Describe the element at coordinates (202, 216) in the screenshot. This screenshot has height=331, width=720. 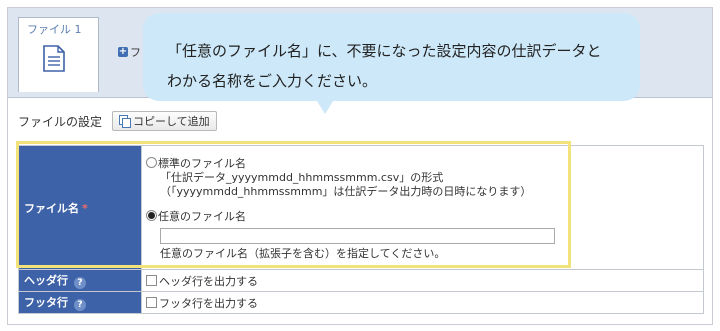
I see `custom-filename-label: 任意のファイル名` at that location.